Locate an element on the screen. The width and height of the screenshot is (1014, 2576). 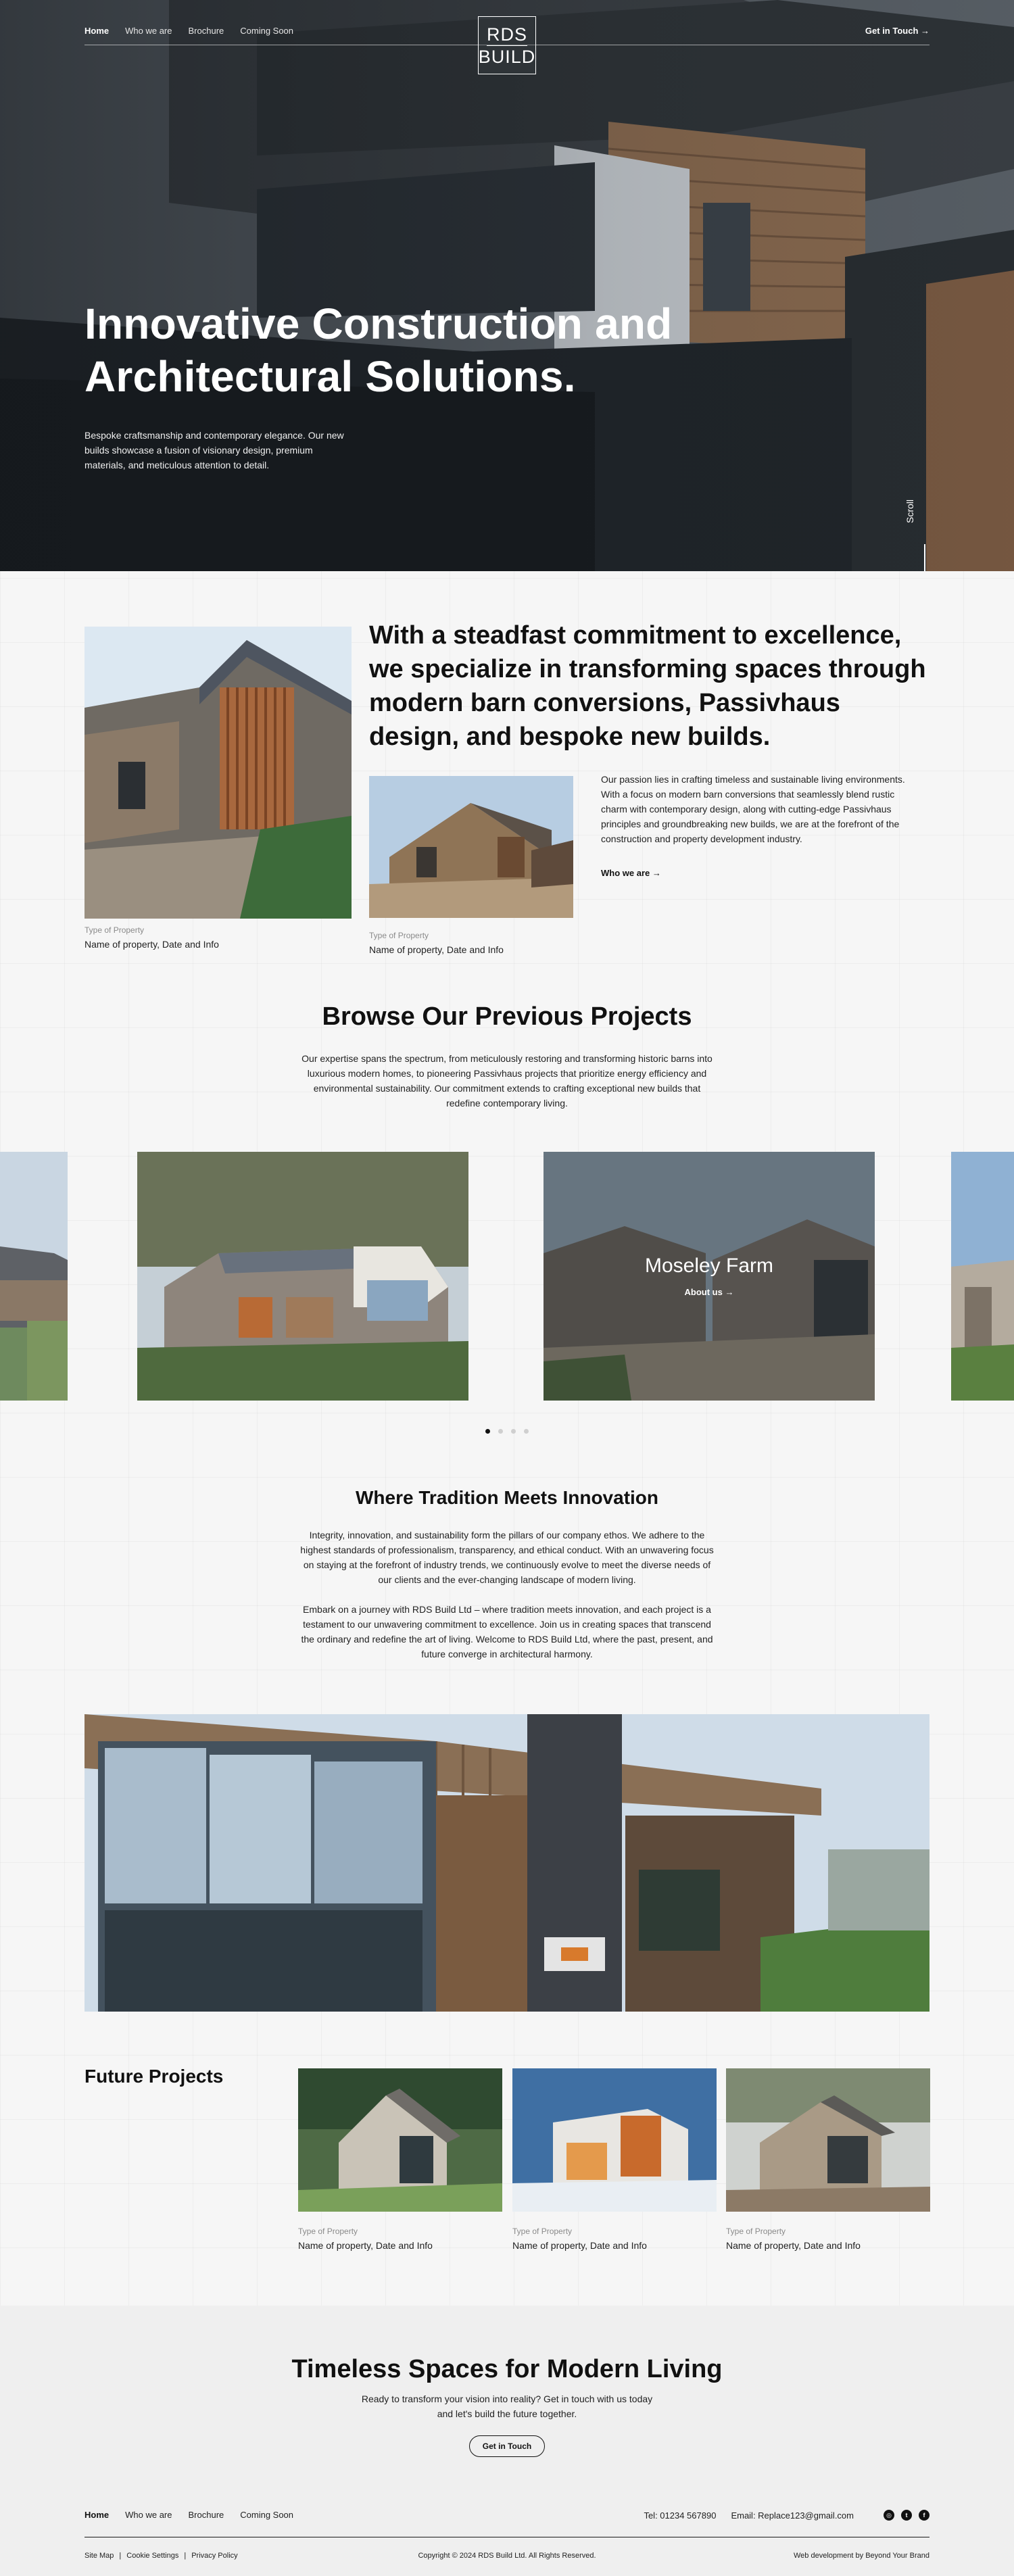
footer-link-brochure: Brochure is located at coordinates (207, 2515).